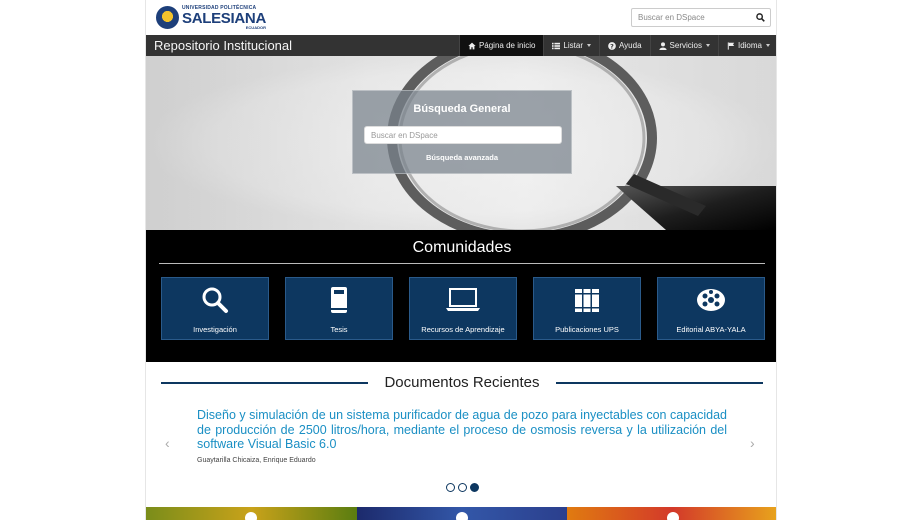  What do you see at coordinates (167, 17) in the screenshot?
I see `university-seal-icon` at bounding box center [167, 17].